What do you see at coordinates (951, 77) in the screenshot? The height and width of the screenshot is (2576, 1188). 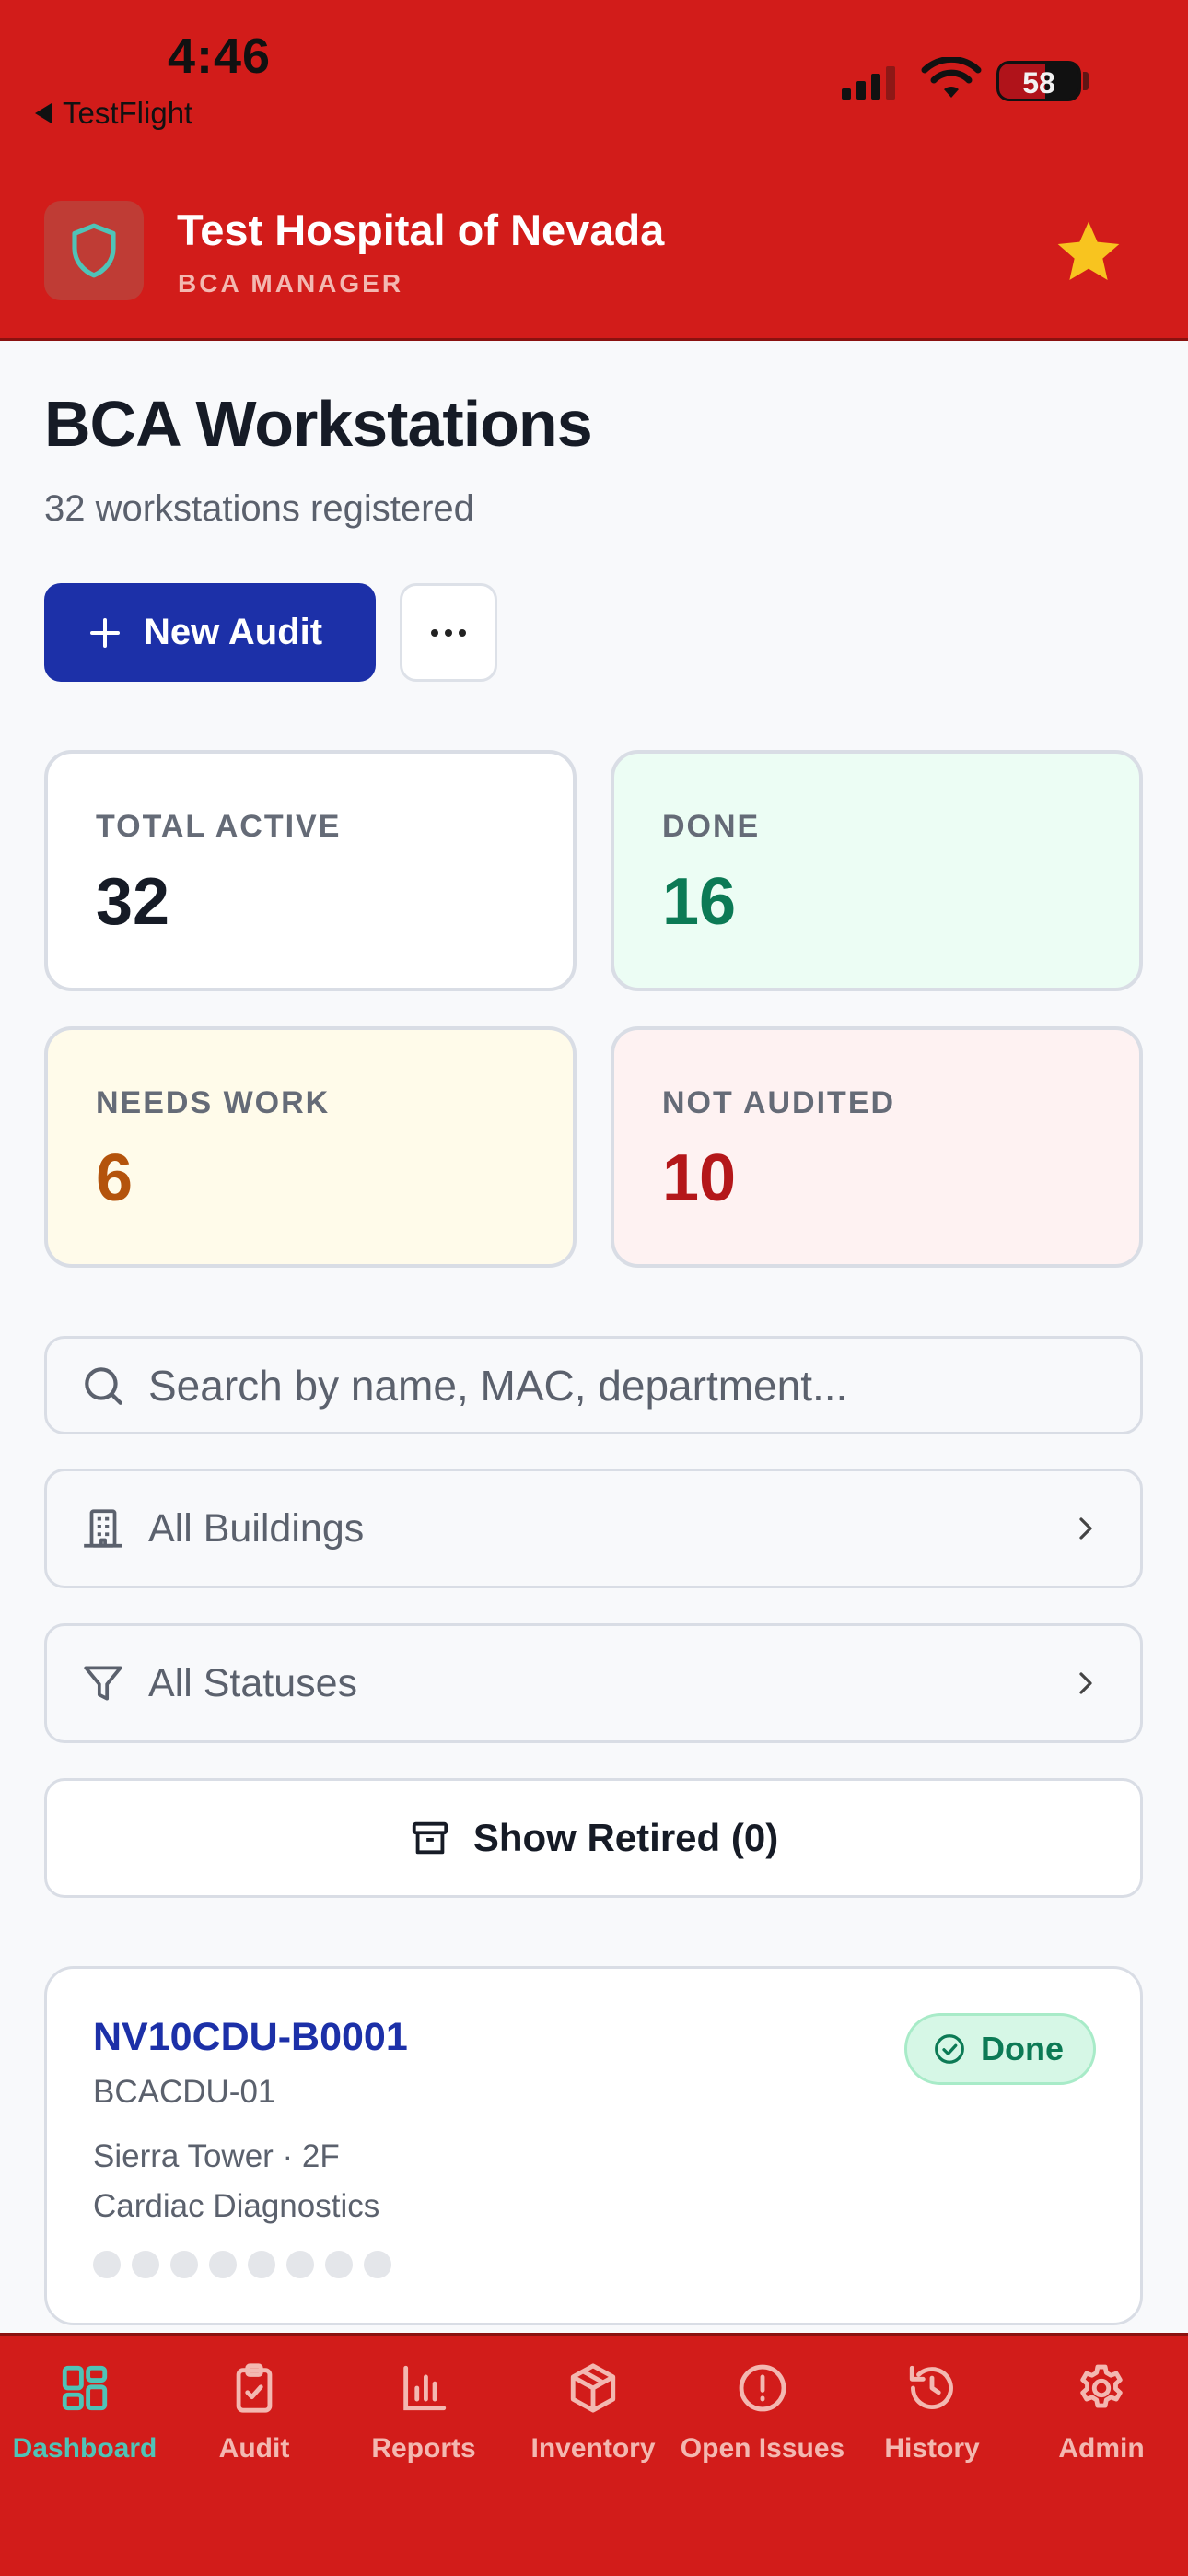 I see `wifi-icon` at bounding box center [951, 77].